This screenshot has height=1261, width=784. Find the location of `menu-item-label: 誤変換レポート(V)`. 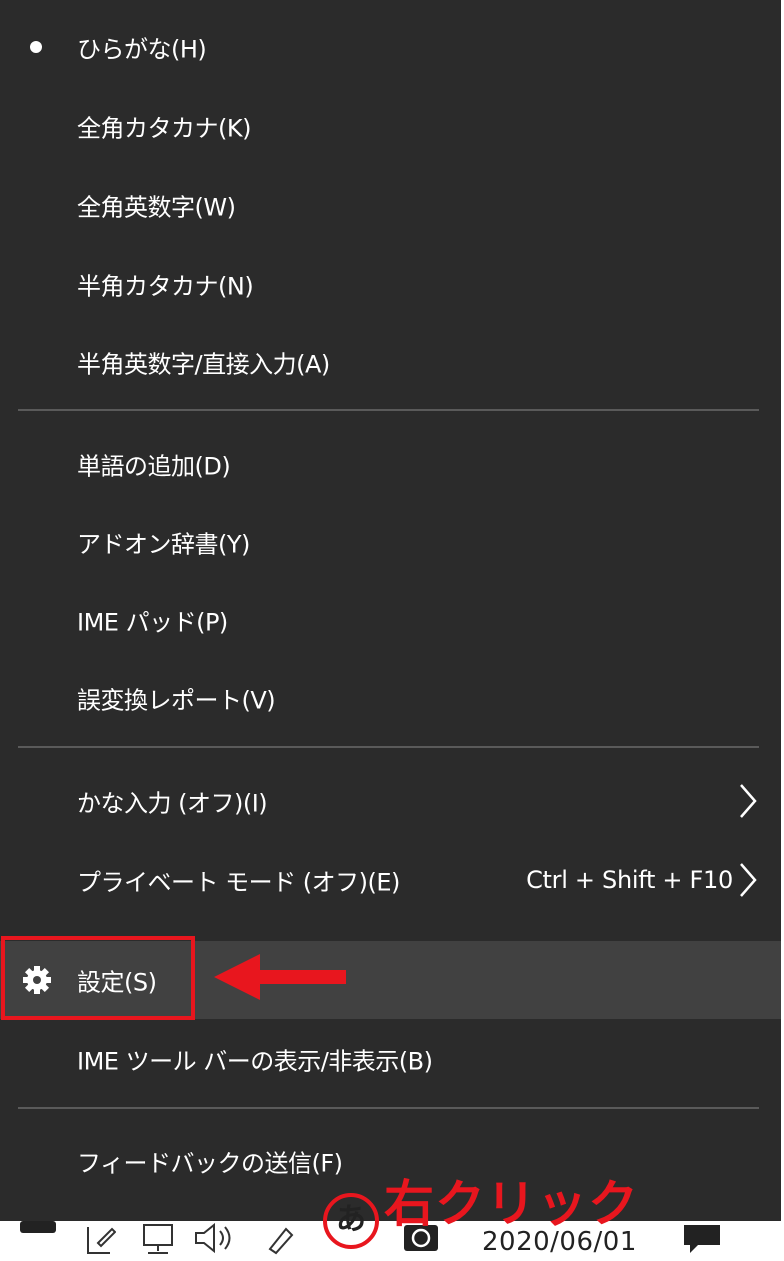

menu-item-label: 誤変換レポート(V) is located at coordinates (176, 700).